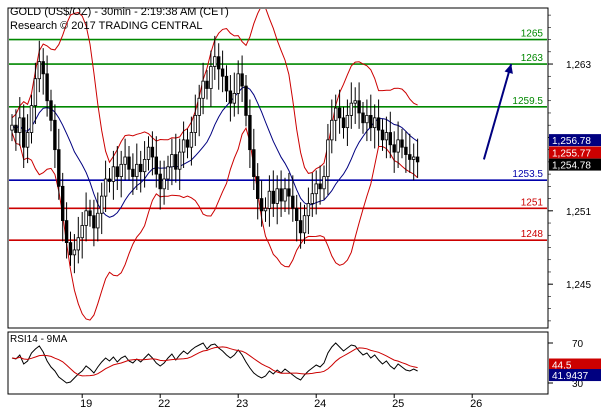 The height and width of the screenshot is (418, 601). I want to click on forecast-arrow-line, so click(497, 111).